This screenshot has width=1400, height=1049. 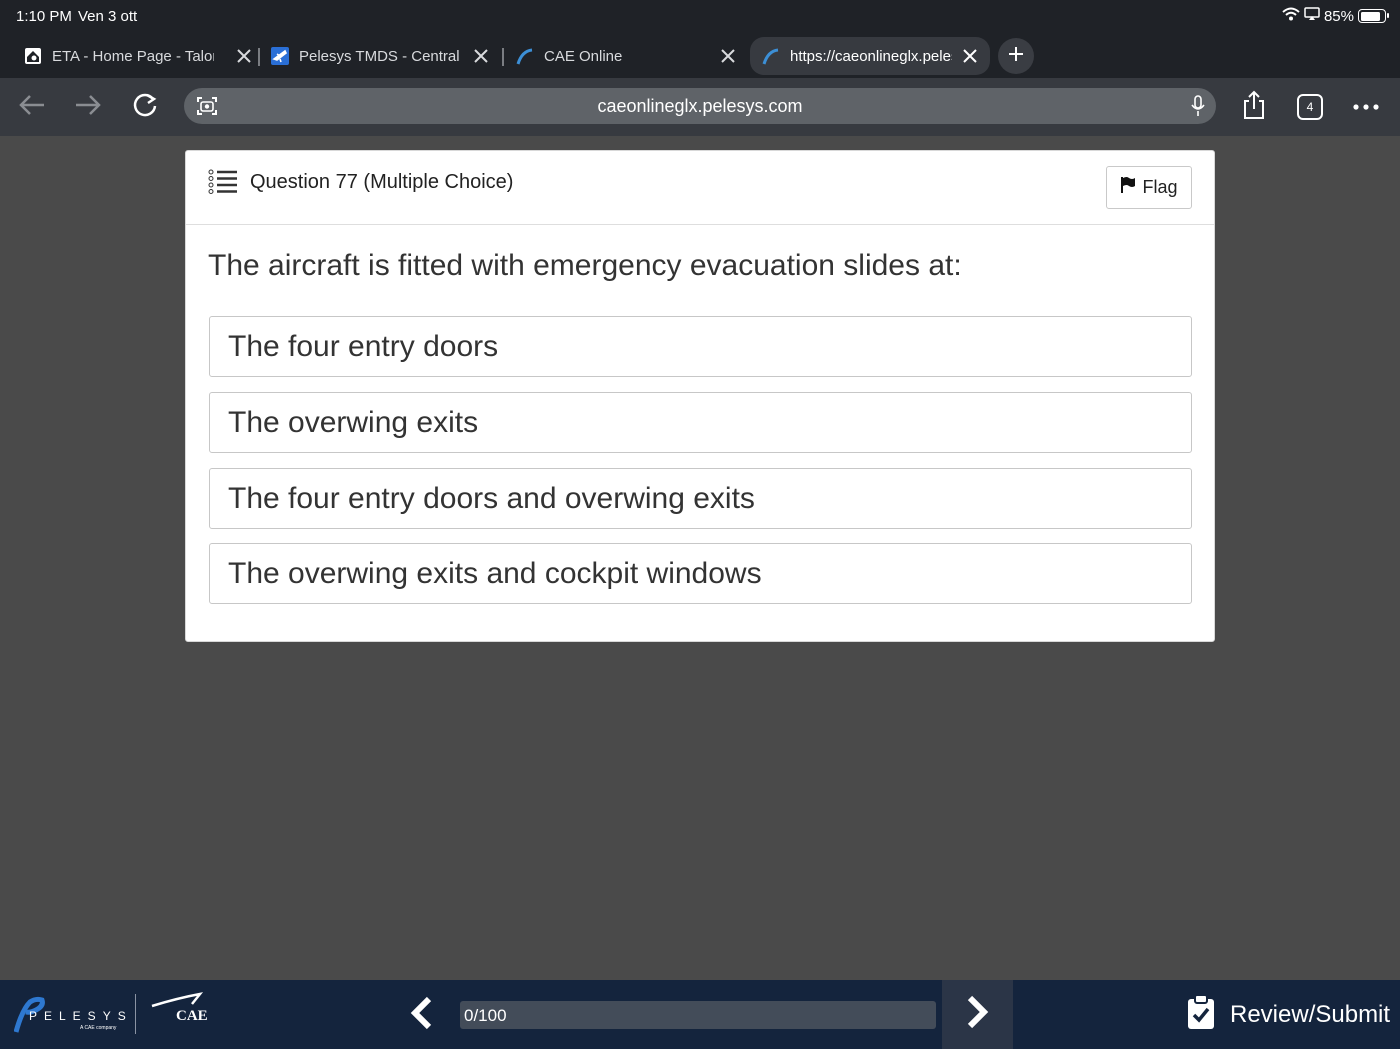 I want to click on answer-option-label: The four entry doors and overwing exits, so click(x=491, y=498).